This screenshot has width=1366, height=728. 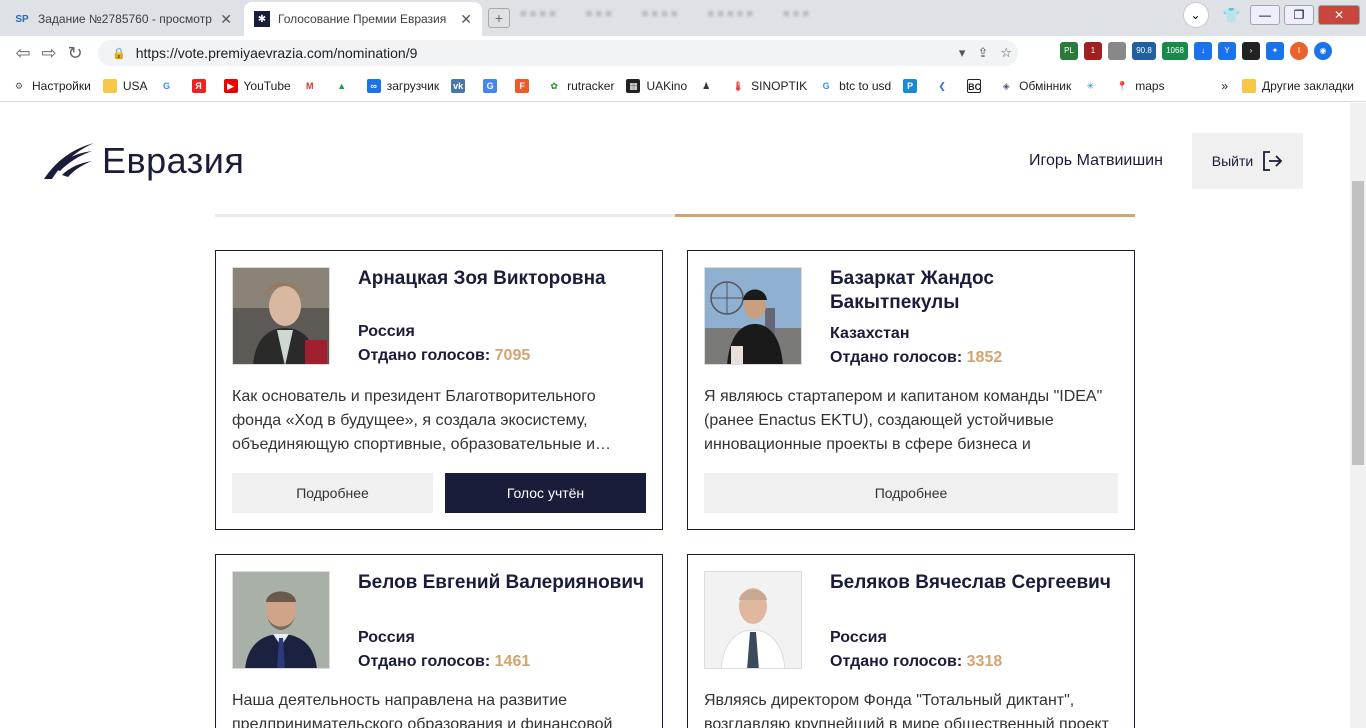 What do you see at coordinates (1096, 160) in the screenshot?
I see `user-name: Игорь Матвиишин` at bounding box center [1096, 160].